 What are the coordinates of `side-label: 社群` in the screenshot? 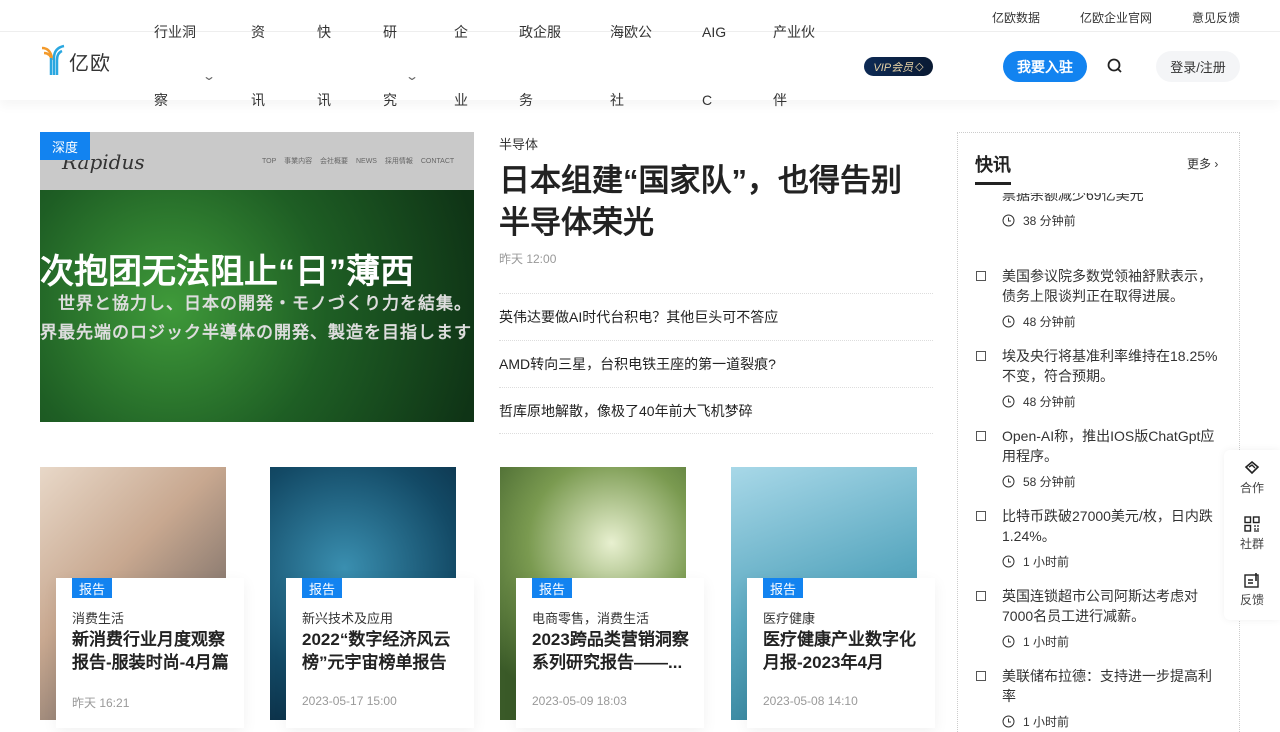 It's located at (1251, 544).